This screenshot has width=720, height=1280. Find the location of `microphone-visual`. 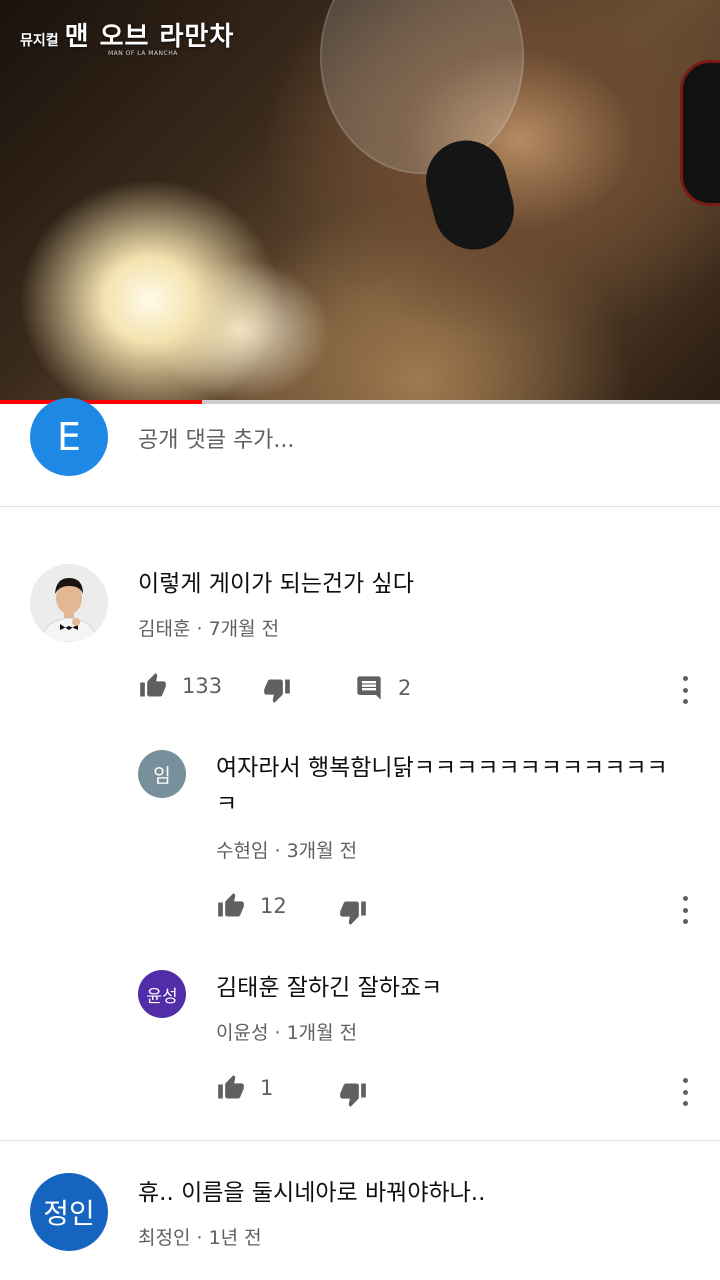

microphone-visual is located at coordinates (422, 87).